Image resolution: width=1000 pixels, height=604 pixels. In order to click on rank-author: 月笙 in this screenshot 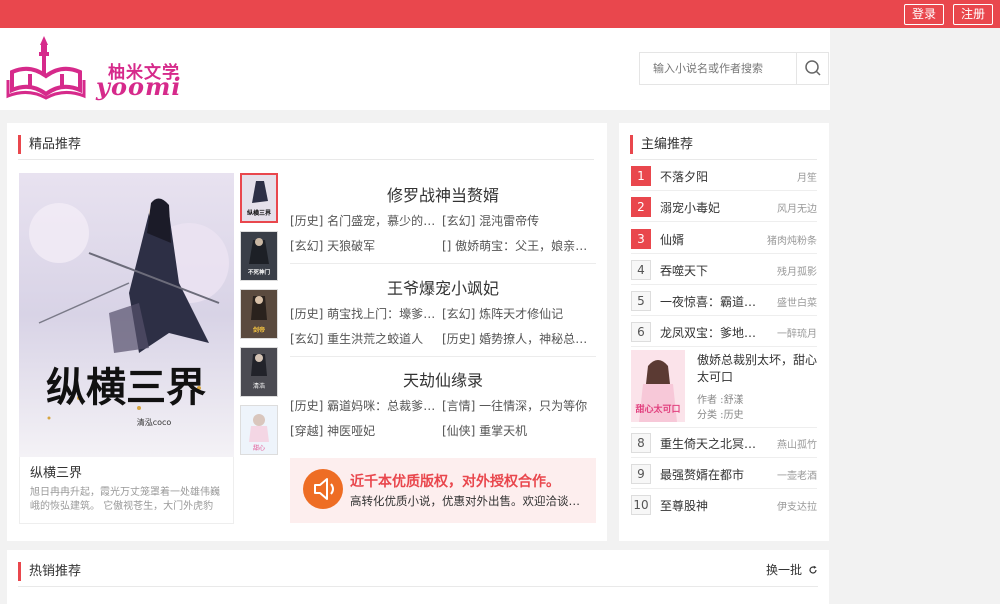, I will do `click(807, 178)`.